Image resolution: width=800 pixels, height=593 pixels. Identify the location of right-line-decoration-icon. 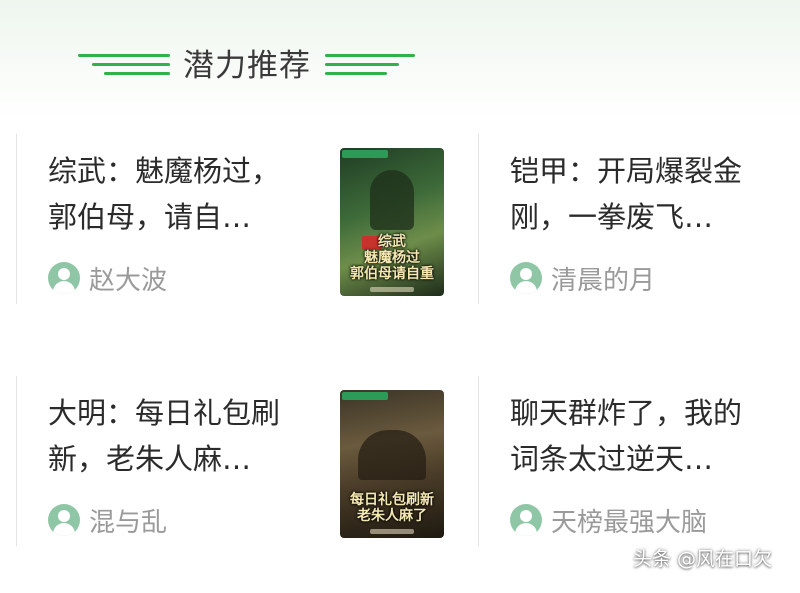
(375, 69).